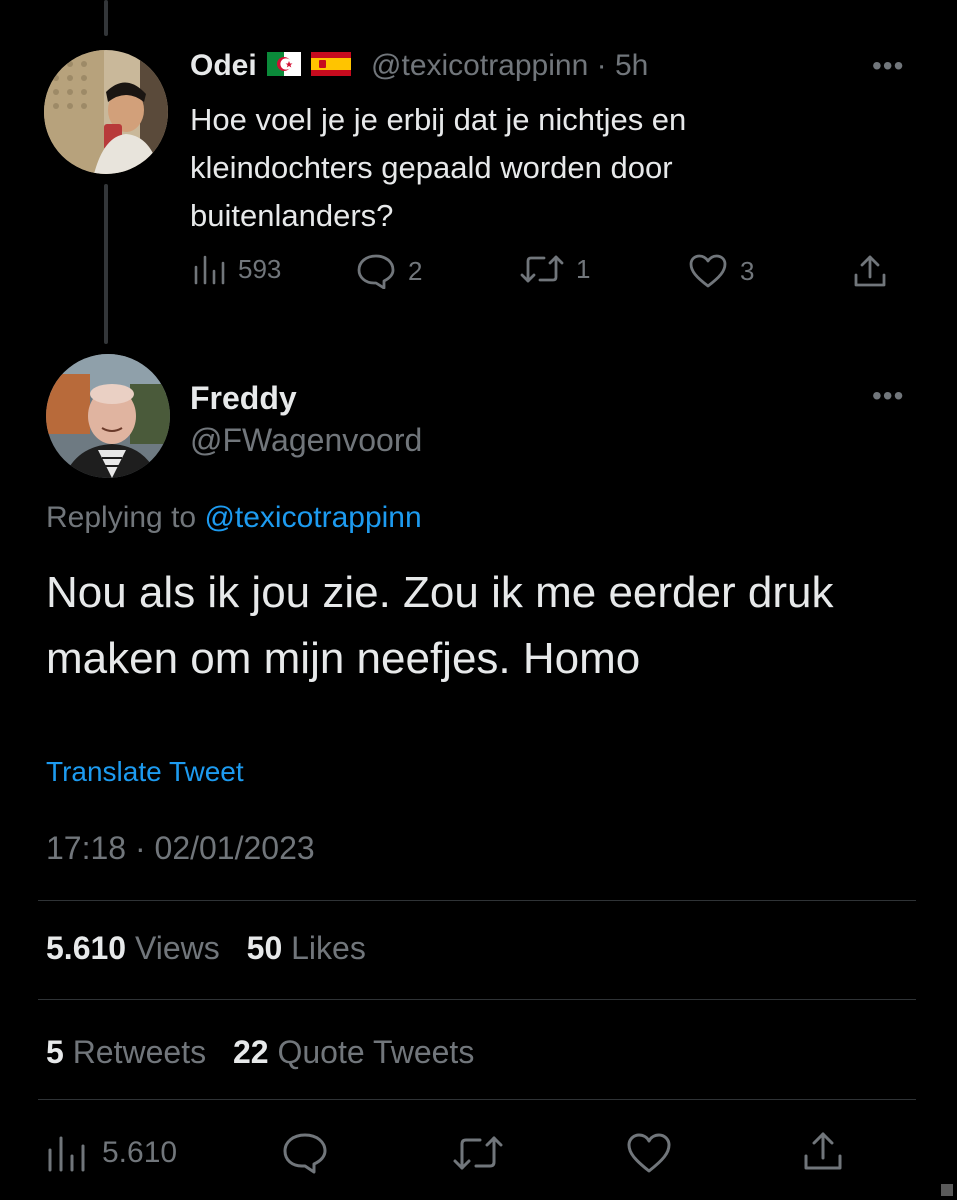  What do you see at coordinates (121, 517) in the screenshot?
I see `replying-prefix: Replying to` at bounding box center [121, 517].